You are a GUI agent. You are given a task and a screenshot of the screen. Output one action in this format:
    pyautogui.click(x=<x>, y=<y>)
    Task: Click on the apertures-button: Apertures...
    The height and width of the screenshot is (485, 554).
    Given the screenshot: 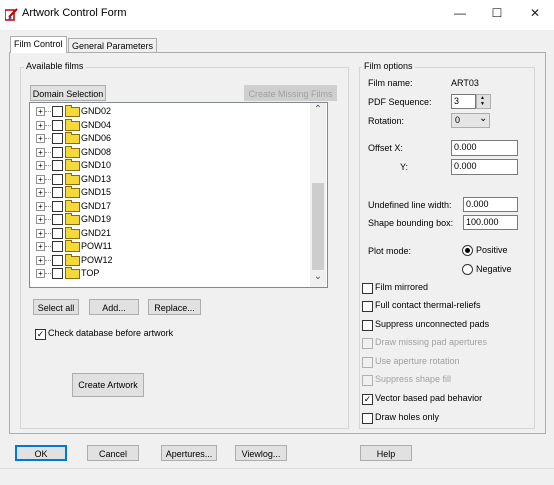 What is the action you would take?
    pyautogui.click(x=189, y=453)
    